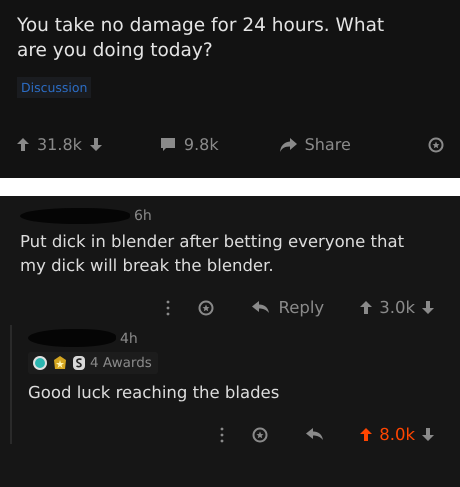 Image resolution: width=460 pixels, height=487 pixels. Describe the element at coordinates (314, 144) in the screenshot. I see `share-button: Share` at that location.